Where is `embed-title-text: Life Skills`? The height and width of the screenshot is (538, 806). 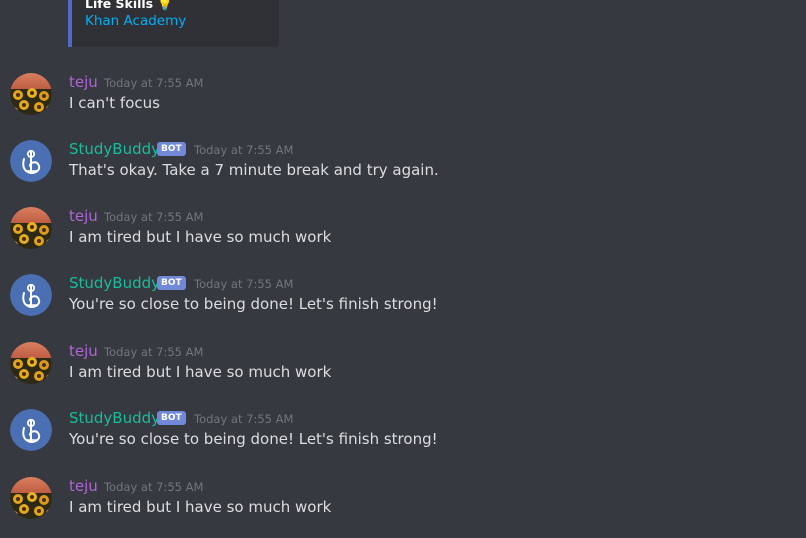 embed-title-text: Life Skills is located at coordinates (119, 5).